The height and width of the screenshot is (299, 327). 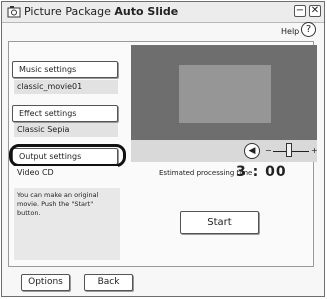 What do you see at coordinates (108, 282) in the screenshot?
I see `back-button: Back` at bounding box center [108, 282].